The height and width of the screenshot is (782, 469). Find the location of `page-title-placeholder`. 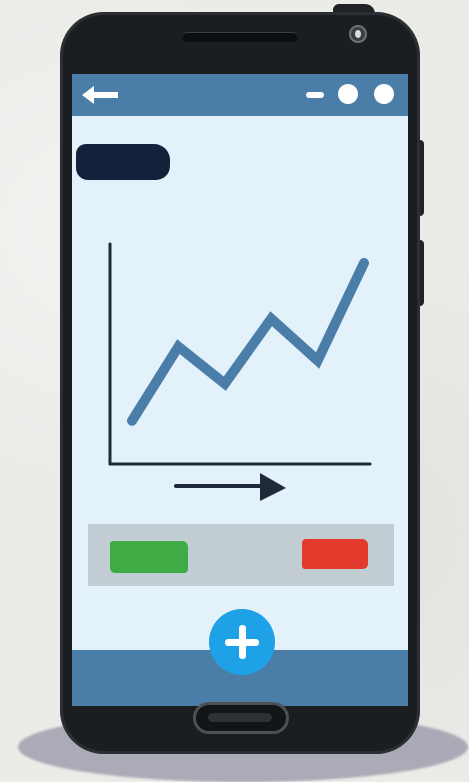

page-title-placeholder is located at coordinates (123, 162).